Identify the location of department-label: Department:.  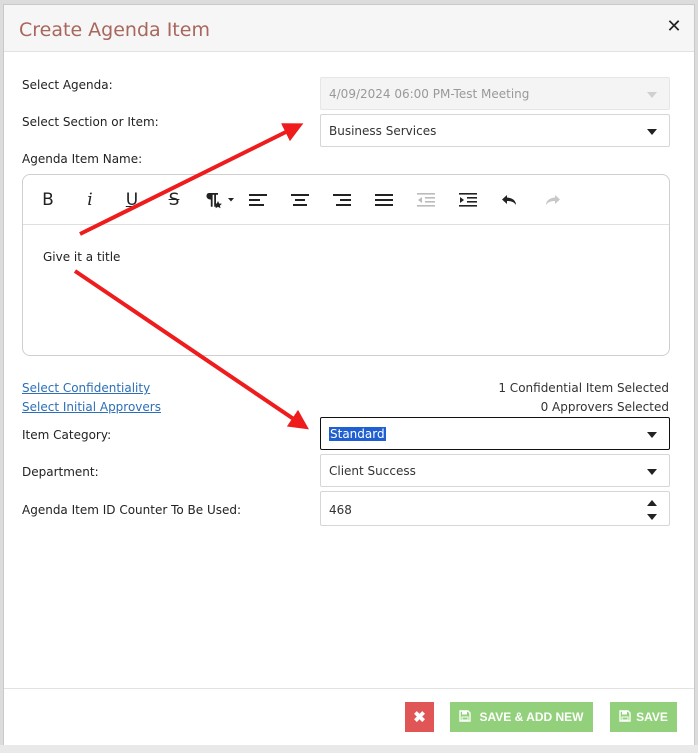
(60, 472).